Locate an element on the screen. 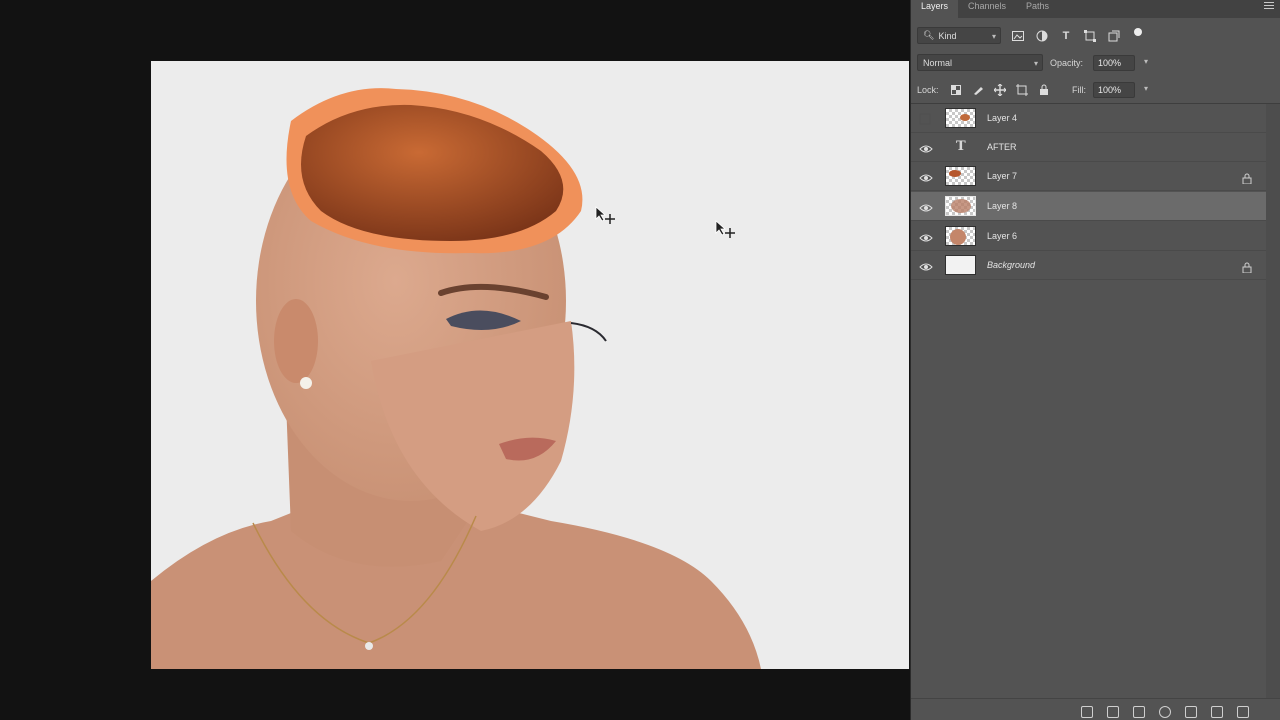  filter-pixel-icon is located at coordinates (1018, 36).